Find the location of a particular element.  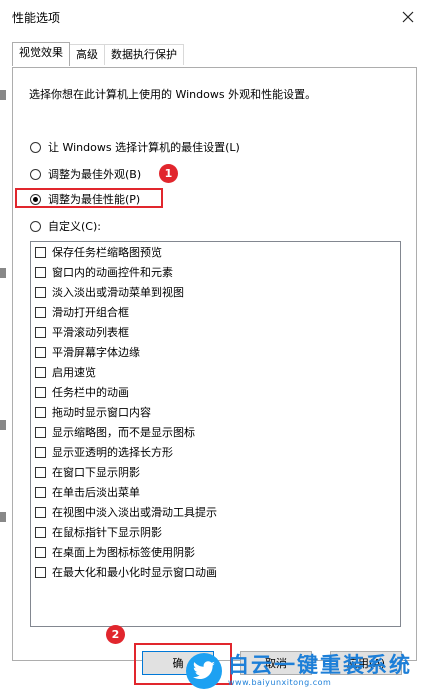

effect-item: 平滑滚动列表框 is located at coordinates (215, 332).